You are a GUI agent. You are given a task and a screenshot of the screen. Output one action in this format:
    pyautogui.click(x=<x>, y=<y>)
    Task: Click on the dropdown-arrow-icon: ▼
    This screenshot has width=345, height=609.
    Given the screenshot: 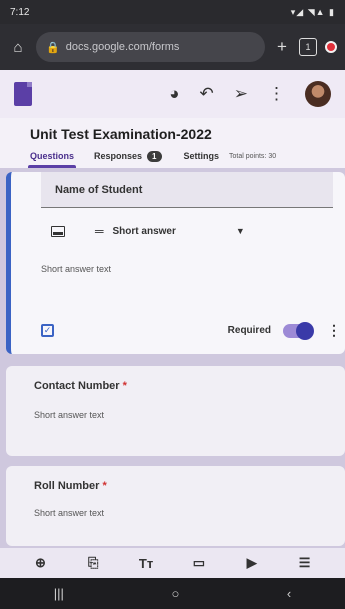 What is the action you would take?
    pyautogui.click(x=240, y=231)
    